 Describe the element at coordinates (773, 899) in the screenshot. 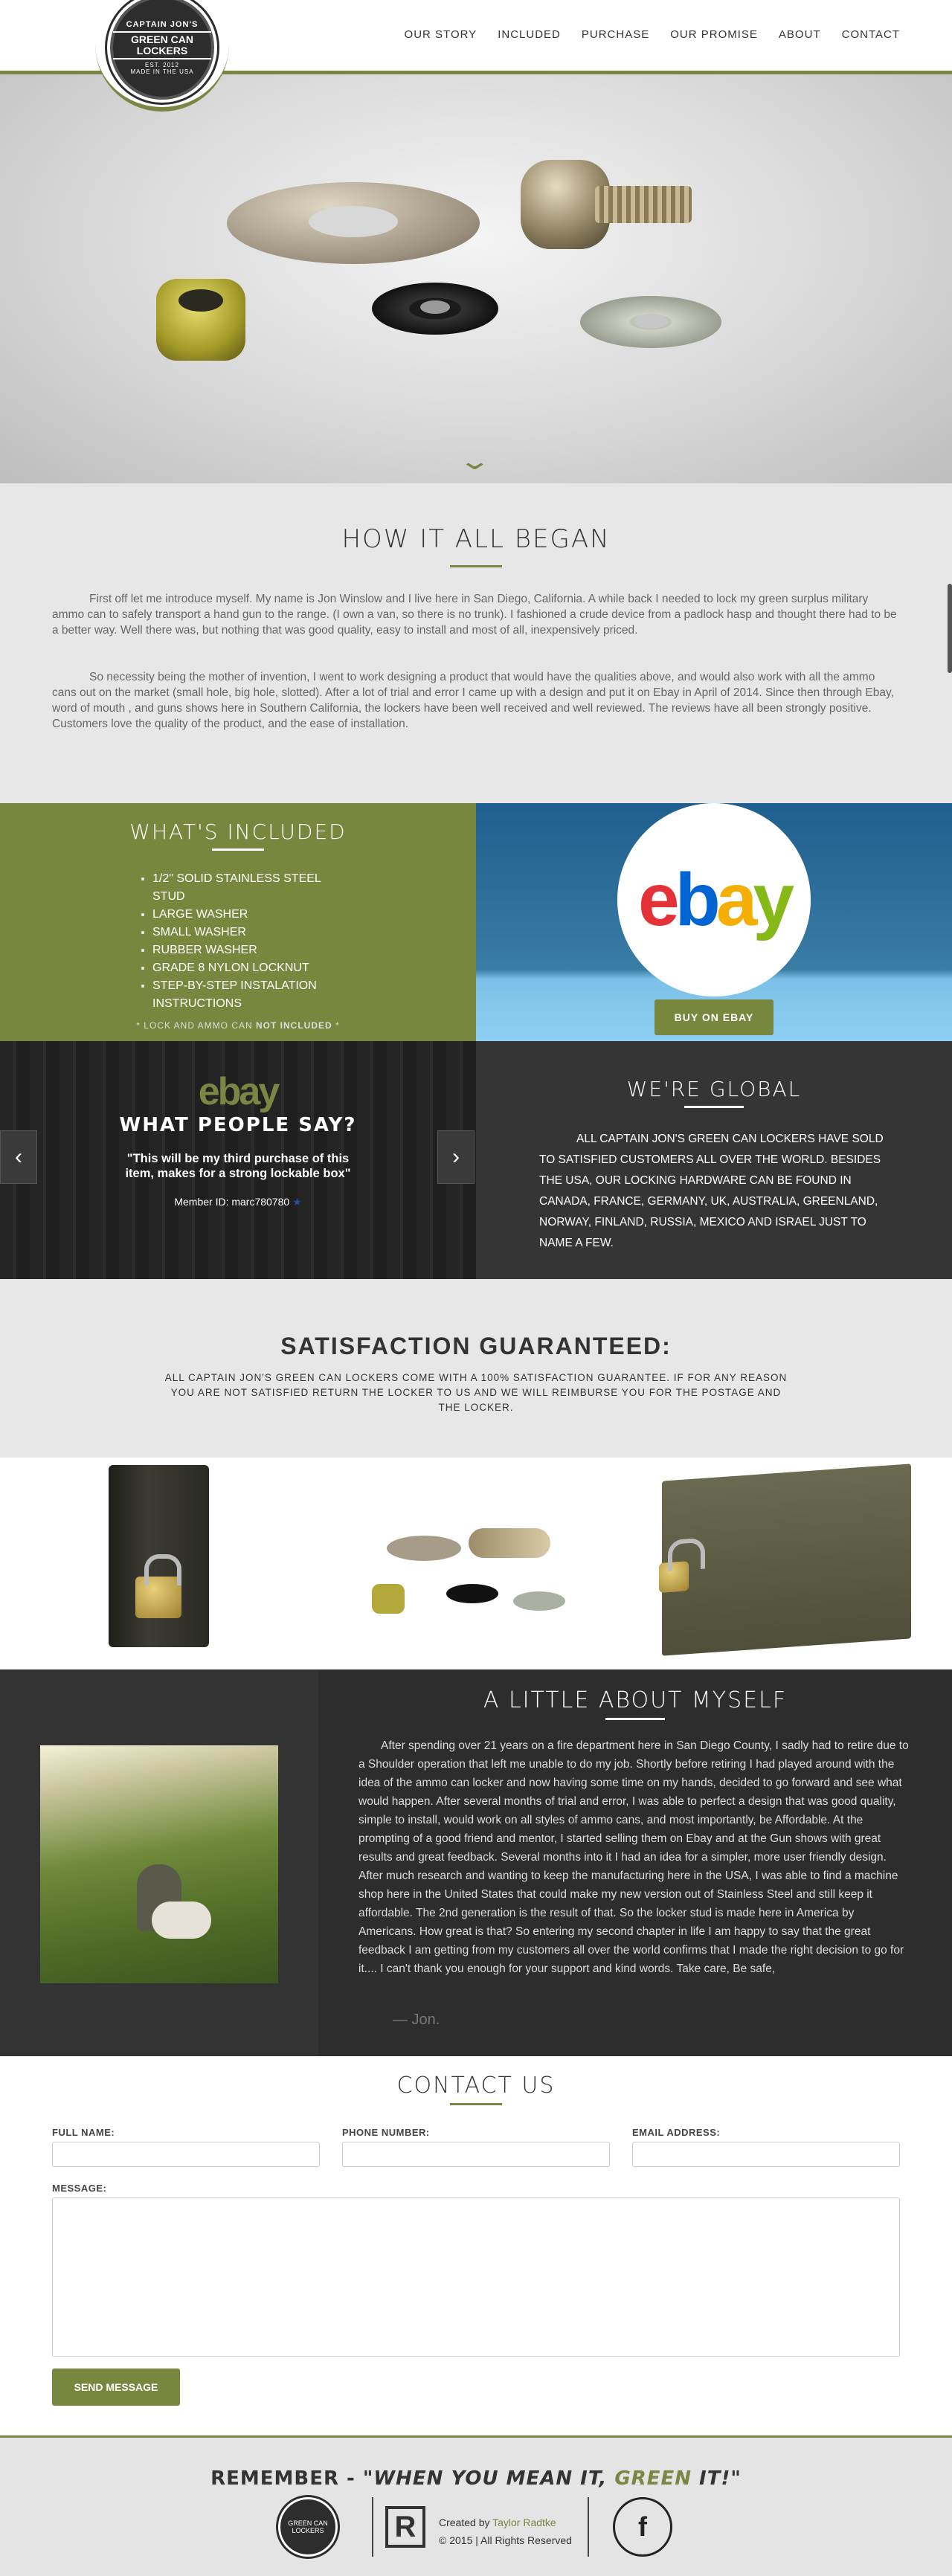

I see `ebay-letter-y: y` at that location.